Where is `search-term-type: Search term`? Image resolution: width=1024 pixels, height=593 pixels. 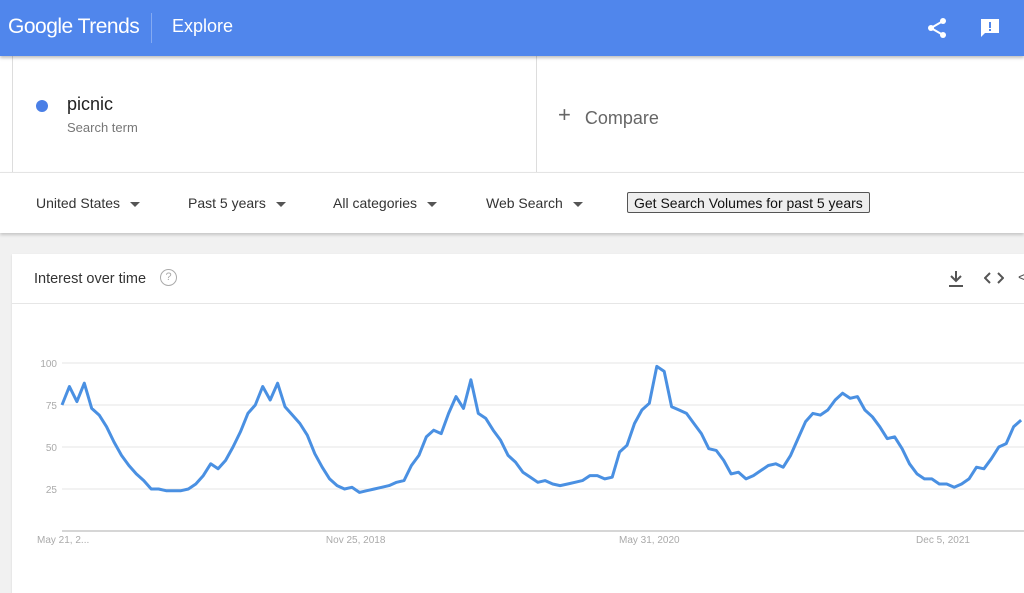
search-term-type: Search term is located at coordinates (102, 127).